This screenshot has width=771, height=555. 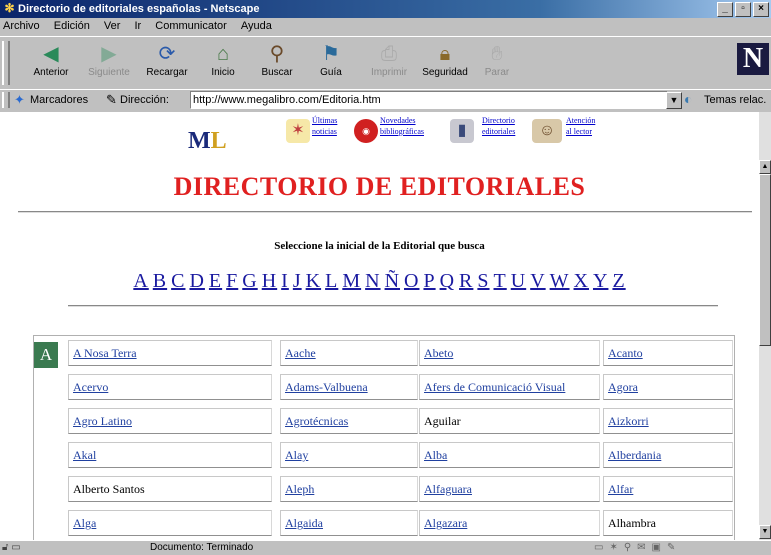 What do you see at coordinates (269, 281) in the screenshot?
I see `letter-link: H` at bounding box center [269, 281].